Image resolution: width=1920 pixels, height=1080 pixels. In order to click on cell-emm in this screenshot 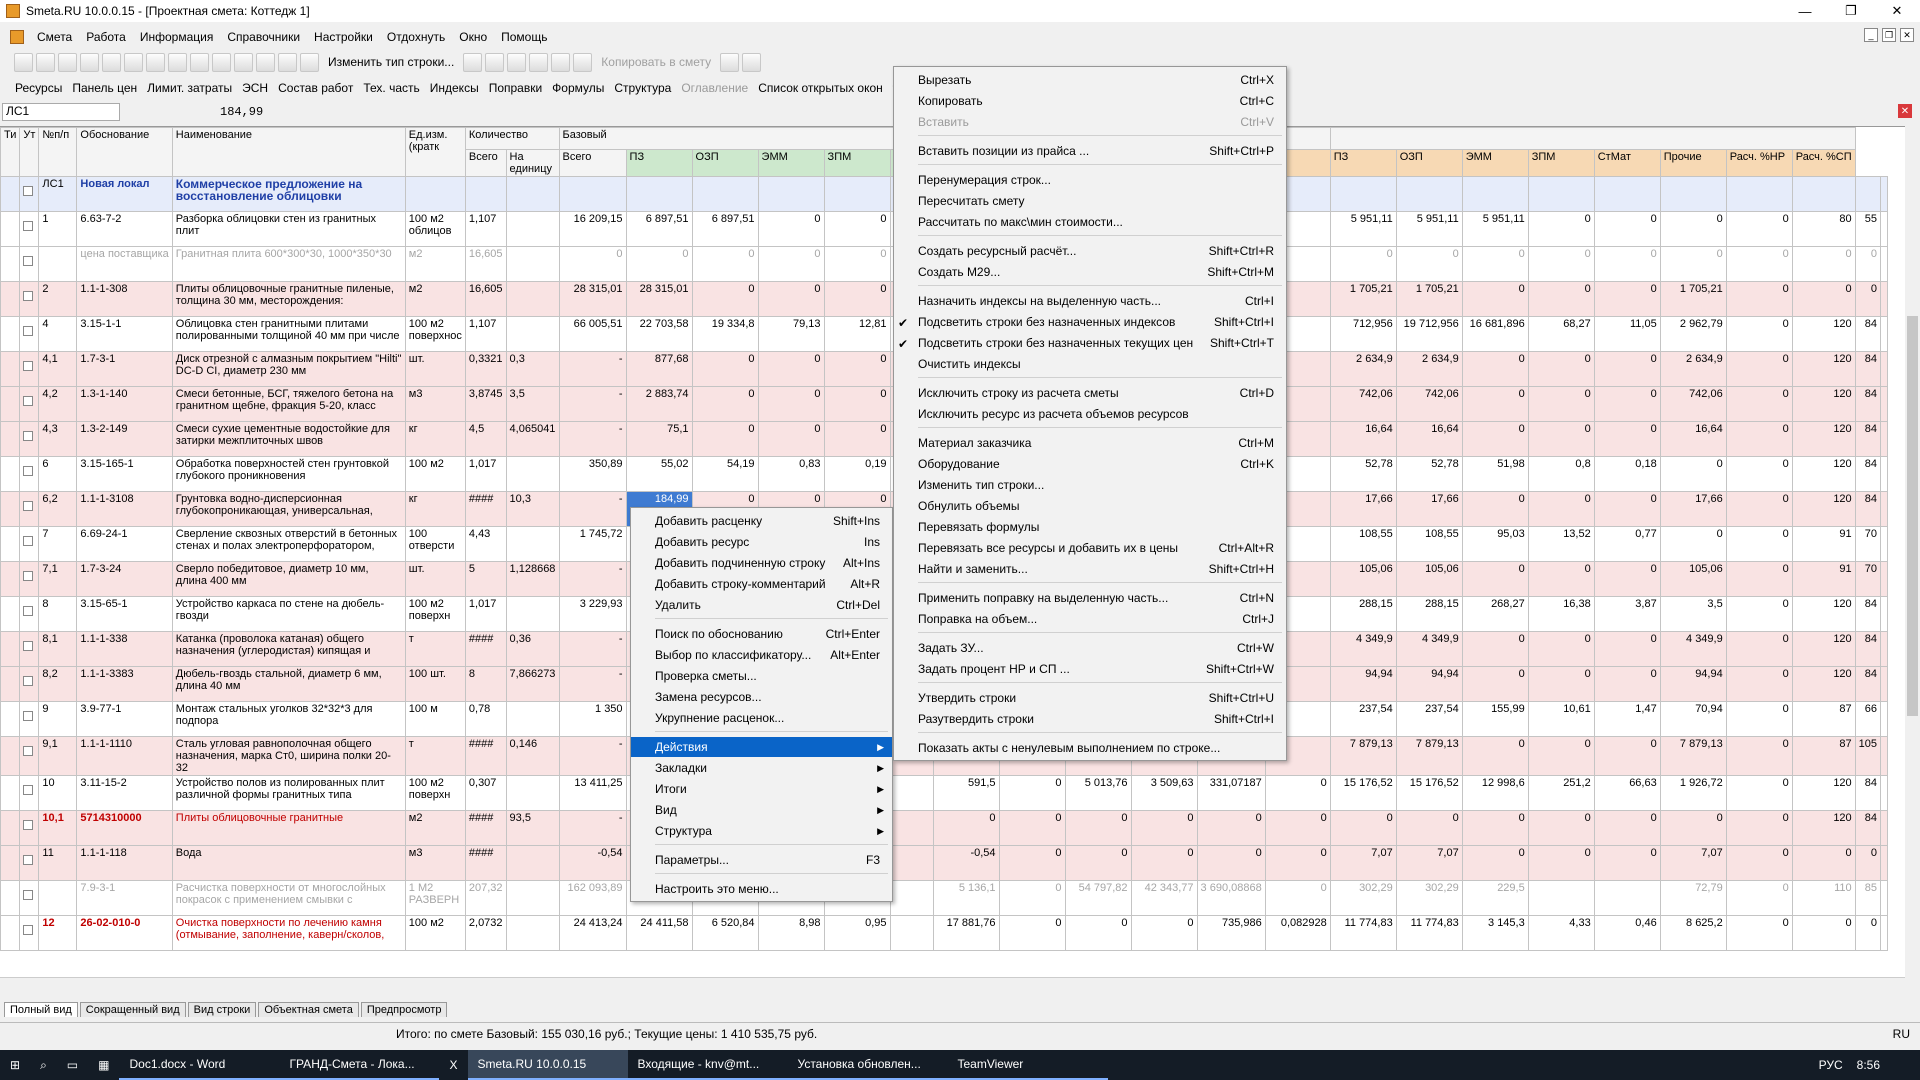, I will do `click(791, 194)`.